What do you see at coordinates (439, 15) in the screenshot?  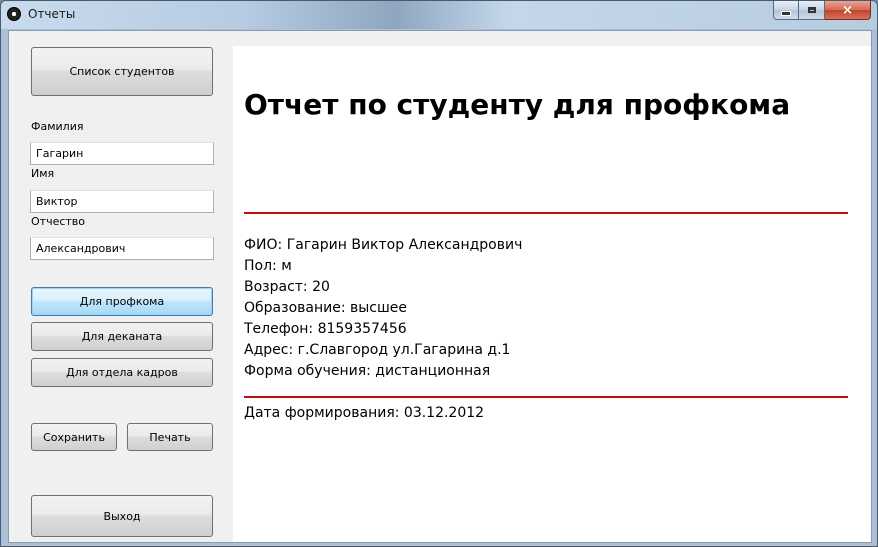 I see `title-bar: Отчеты ×` at bounding box center [439, 15].